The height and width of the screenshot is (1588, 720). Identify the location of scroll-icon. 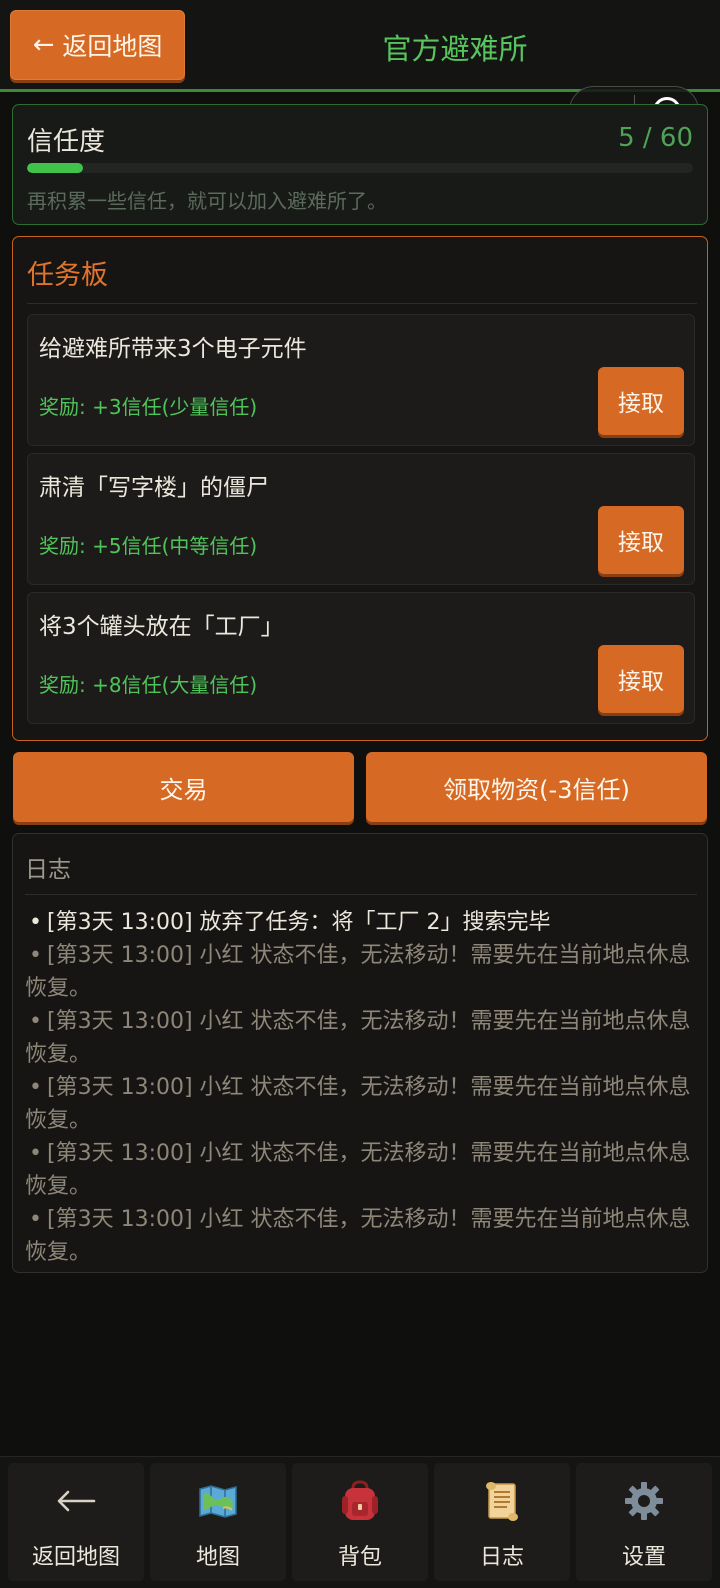
(502, 1501).